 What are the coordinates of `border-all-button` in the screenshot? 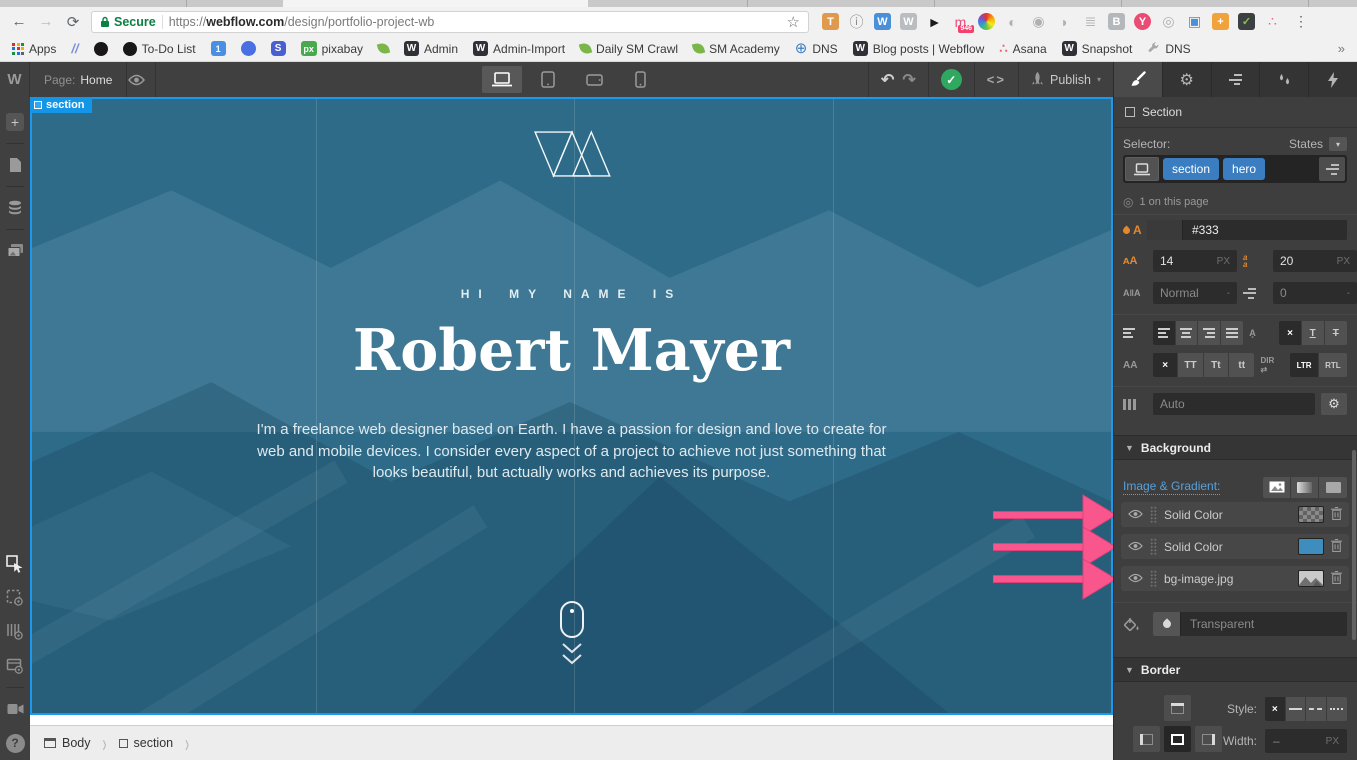 It's located at (1177, 739).